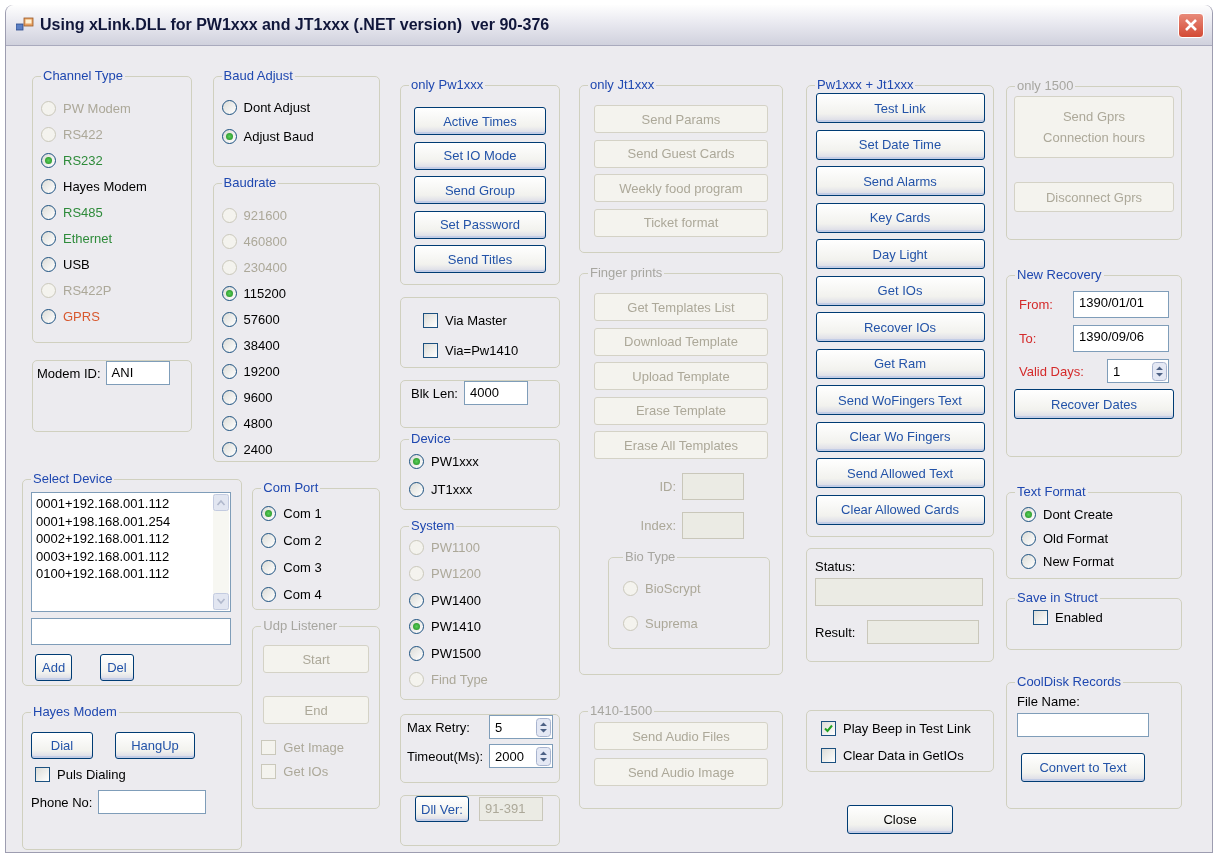 This screenshot has height=863, width=1218. I want to click on checkbox-label: Via=Pw1410, so click(482, 350).